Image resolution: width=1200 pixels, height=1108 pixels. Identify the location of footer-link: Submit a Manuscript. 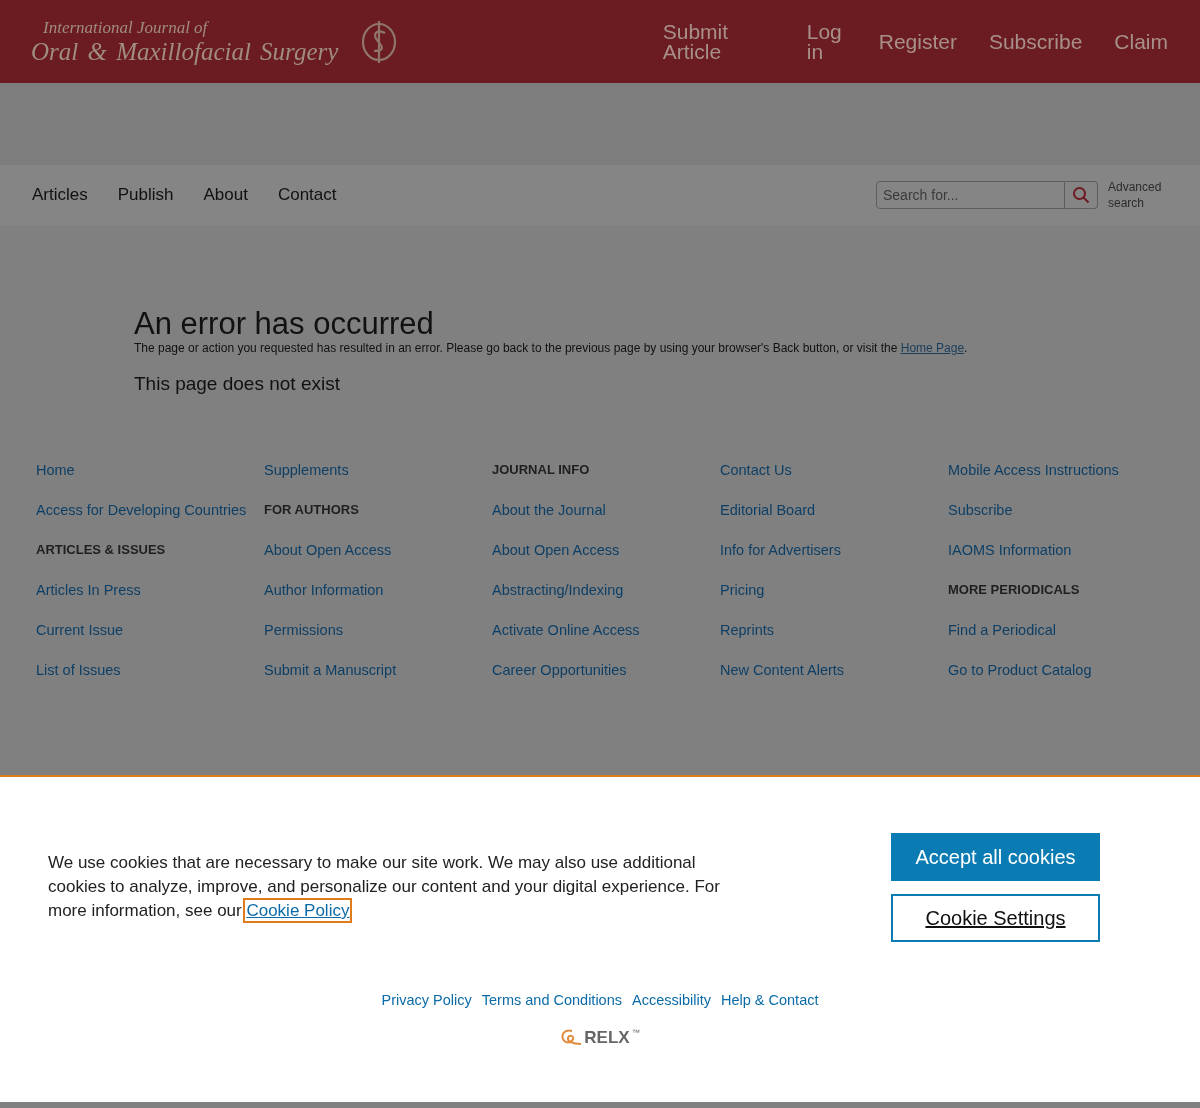
(378, 680).